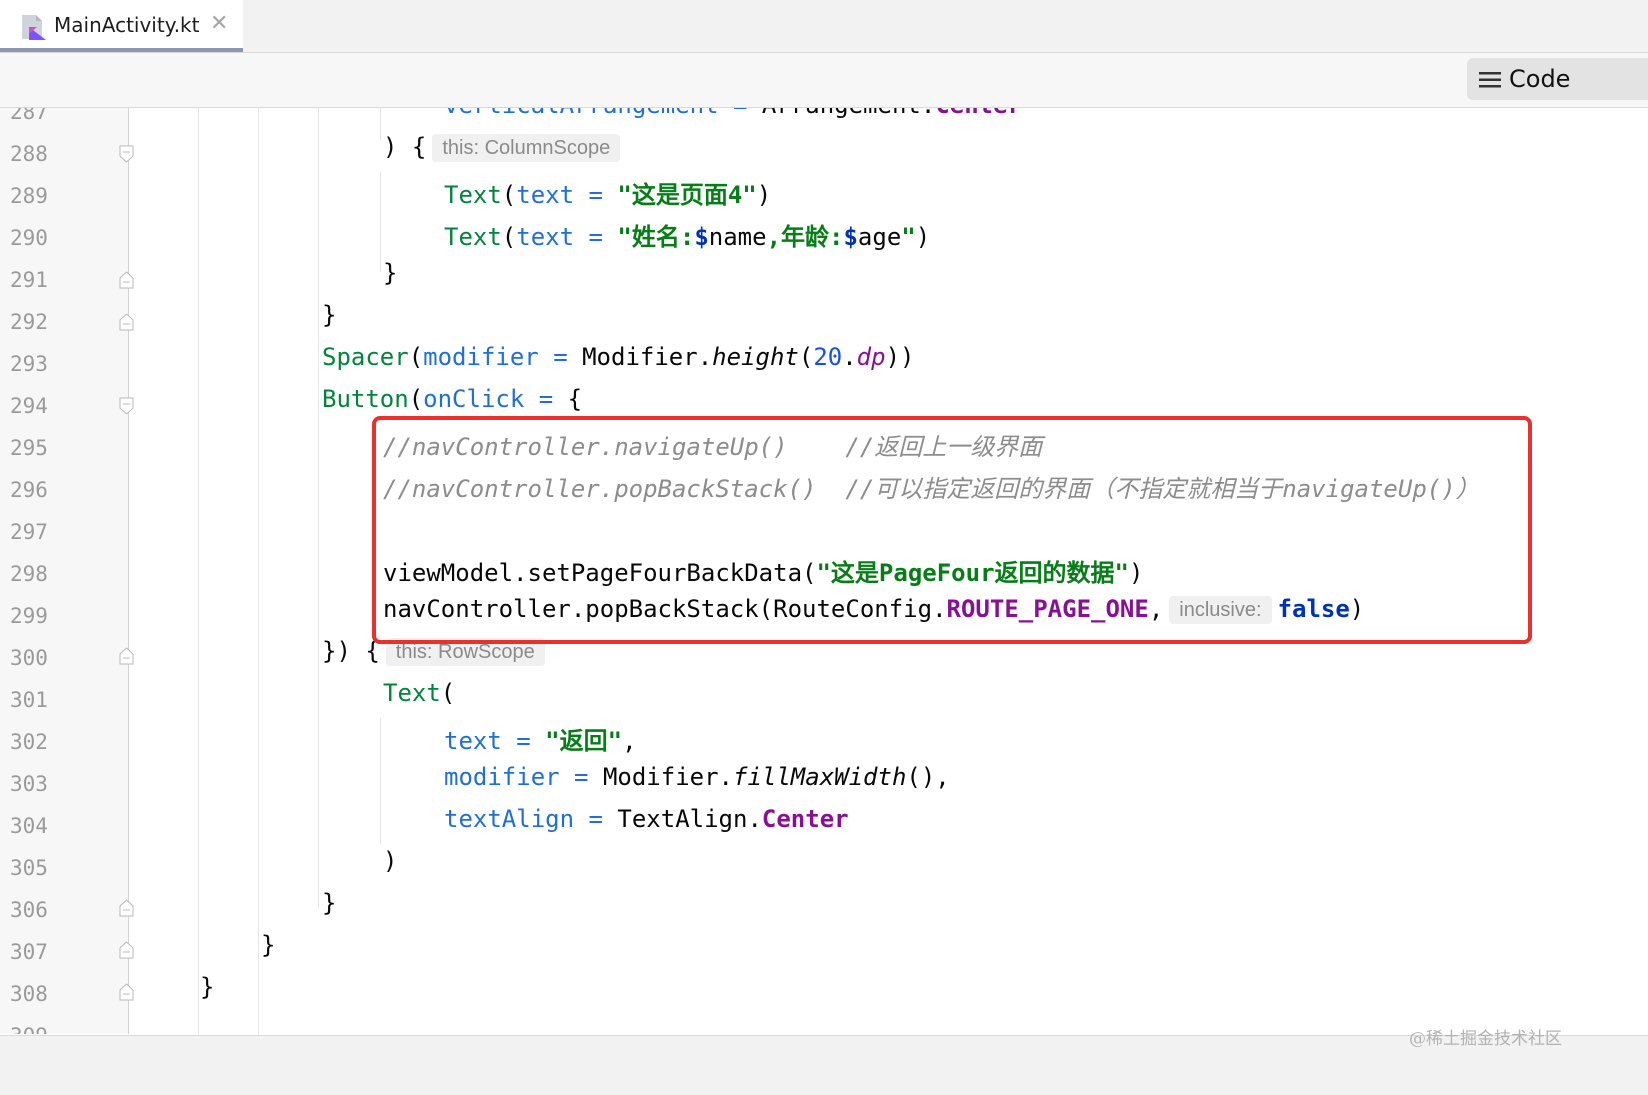 The width and height of the screenshot is (1648, 1095). Describe the element at coordinates (29, 364) in the screenshot. I see `line-number: 293` at that location.